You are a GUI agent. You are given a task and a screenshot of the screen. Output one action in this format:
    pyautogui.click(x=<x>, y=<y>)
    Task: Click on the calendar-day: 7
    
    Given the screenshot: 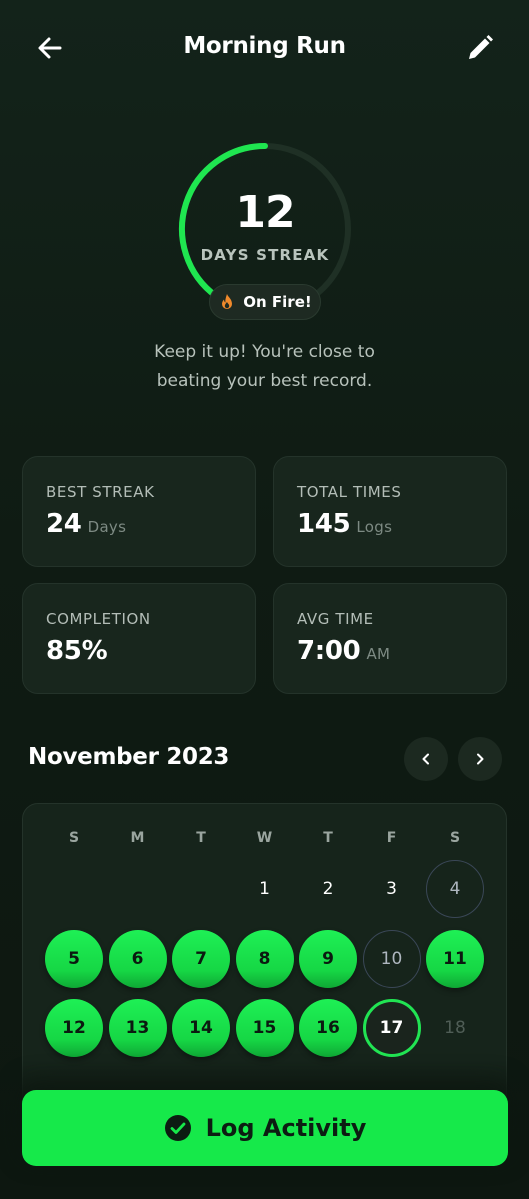 What is the action you would take?
    pyautogui.click(x=201, y=958)
    